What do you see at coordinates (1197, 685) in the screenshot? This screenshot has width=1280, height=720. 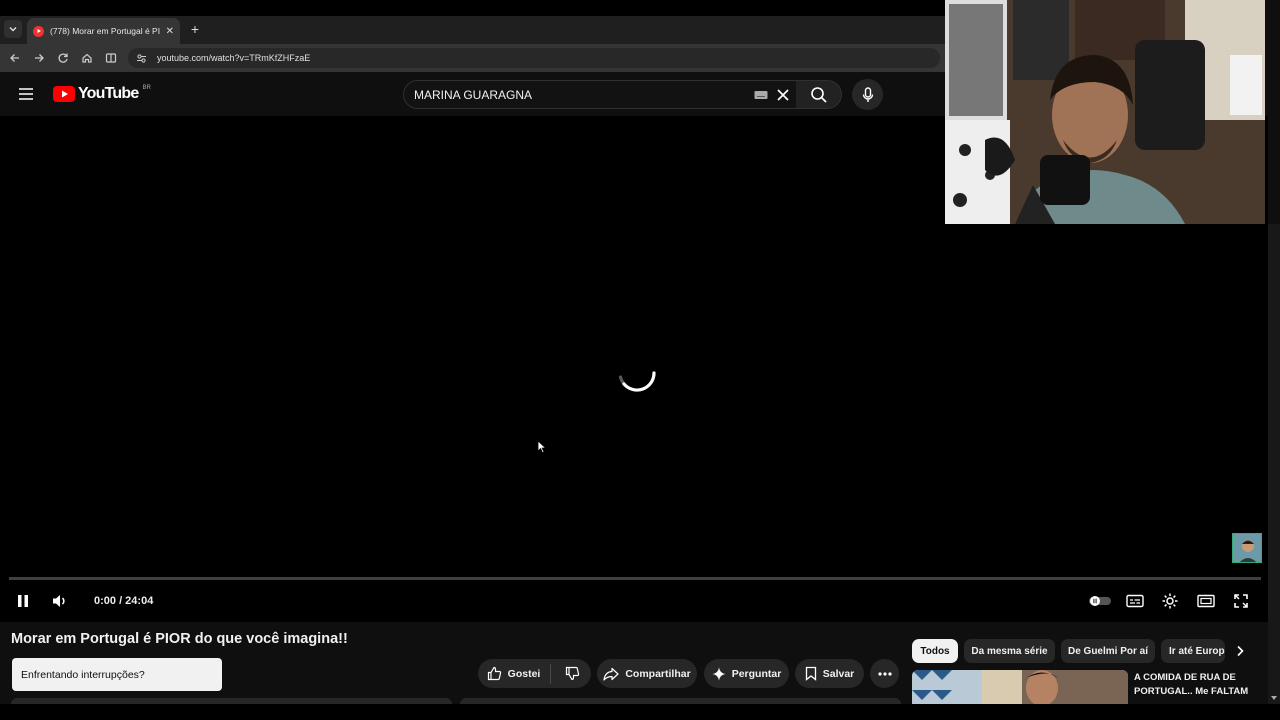 I see `recommendation-title: A COMIDA DE RUA DE PORTUGAL.. Me FALTAM` at bounding box center [1197, 685].